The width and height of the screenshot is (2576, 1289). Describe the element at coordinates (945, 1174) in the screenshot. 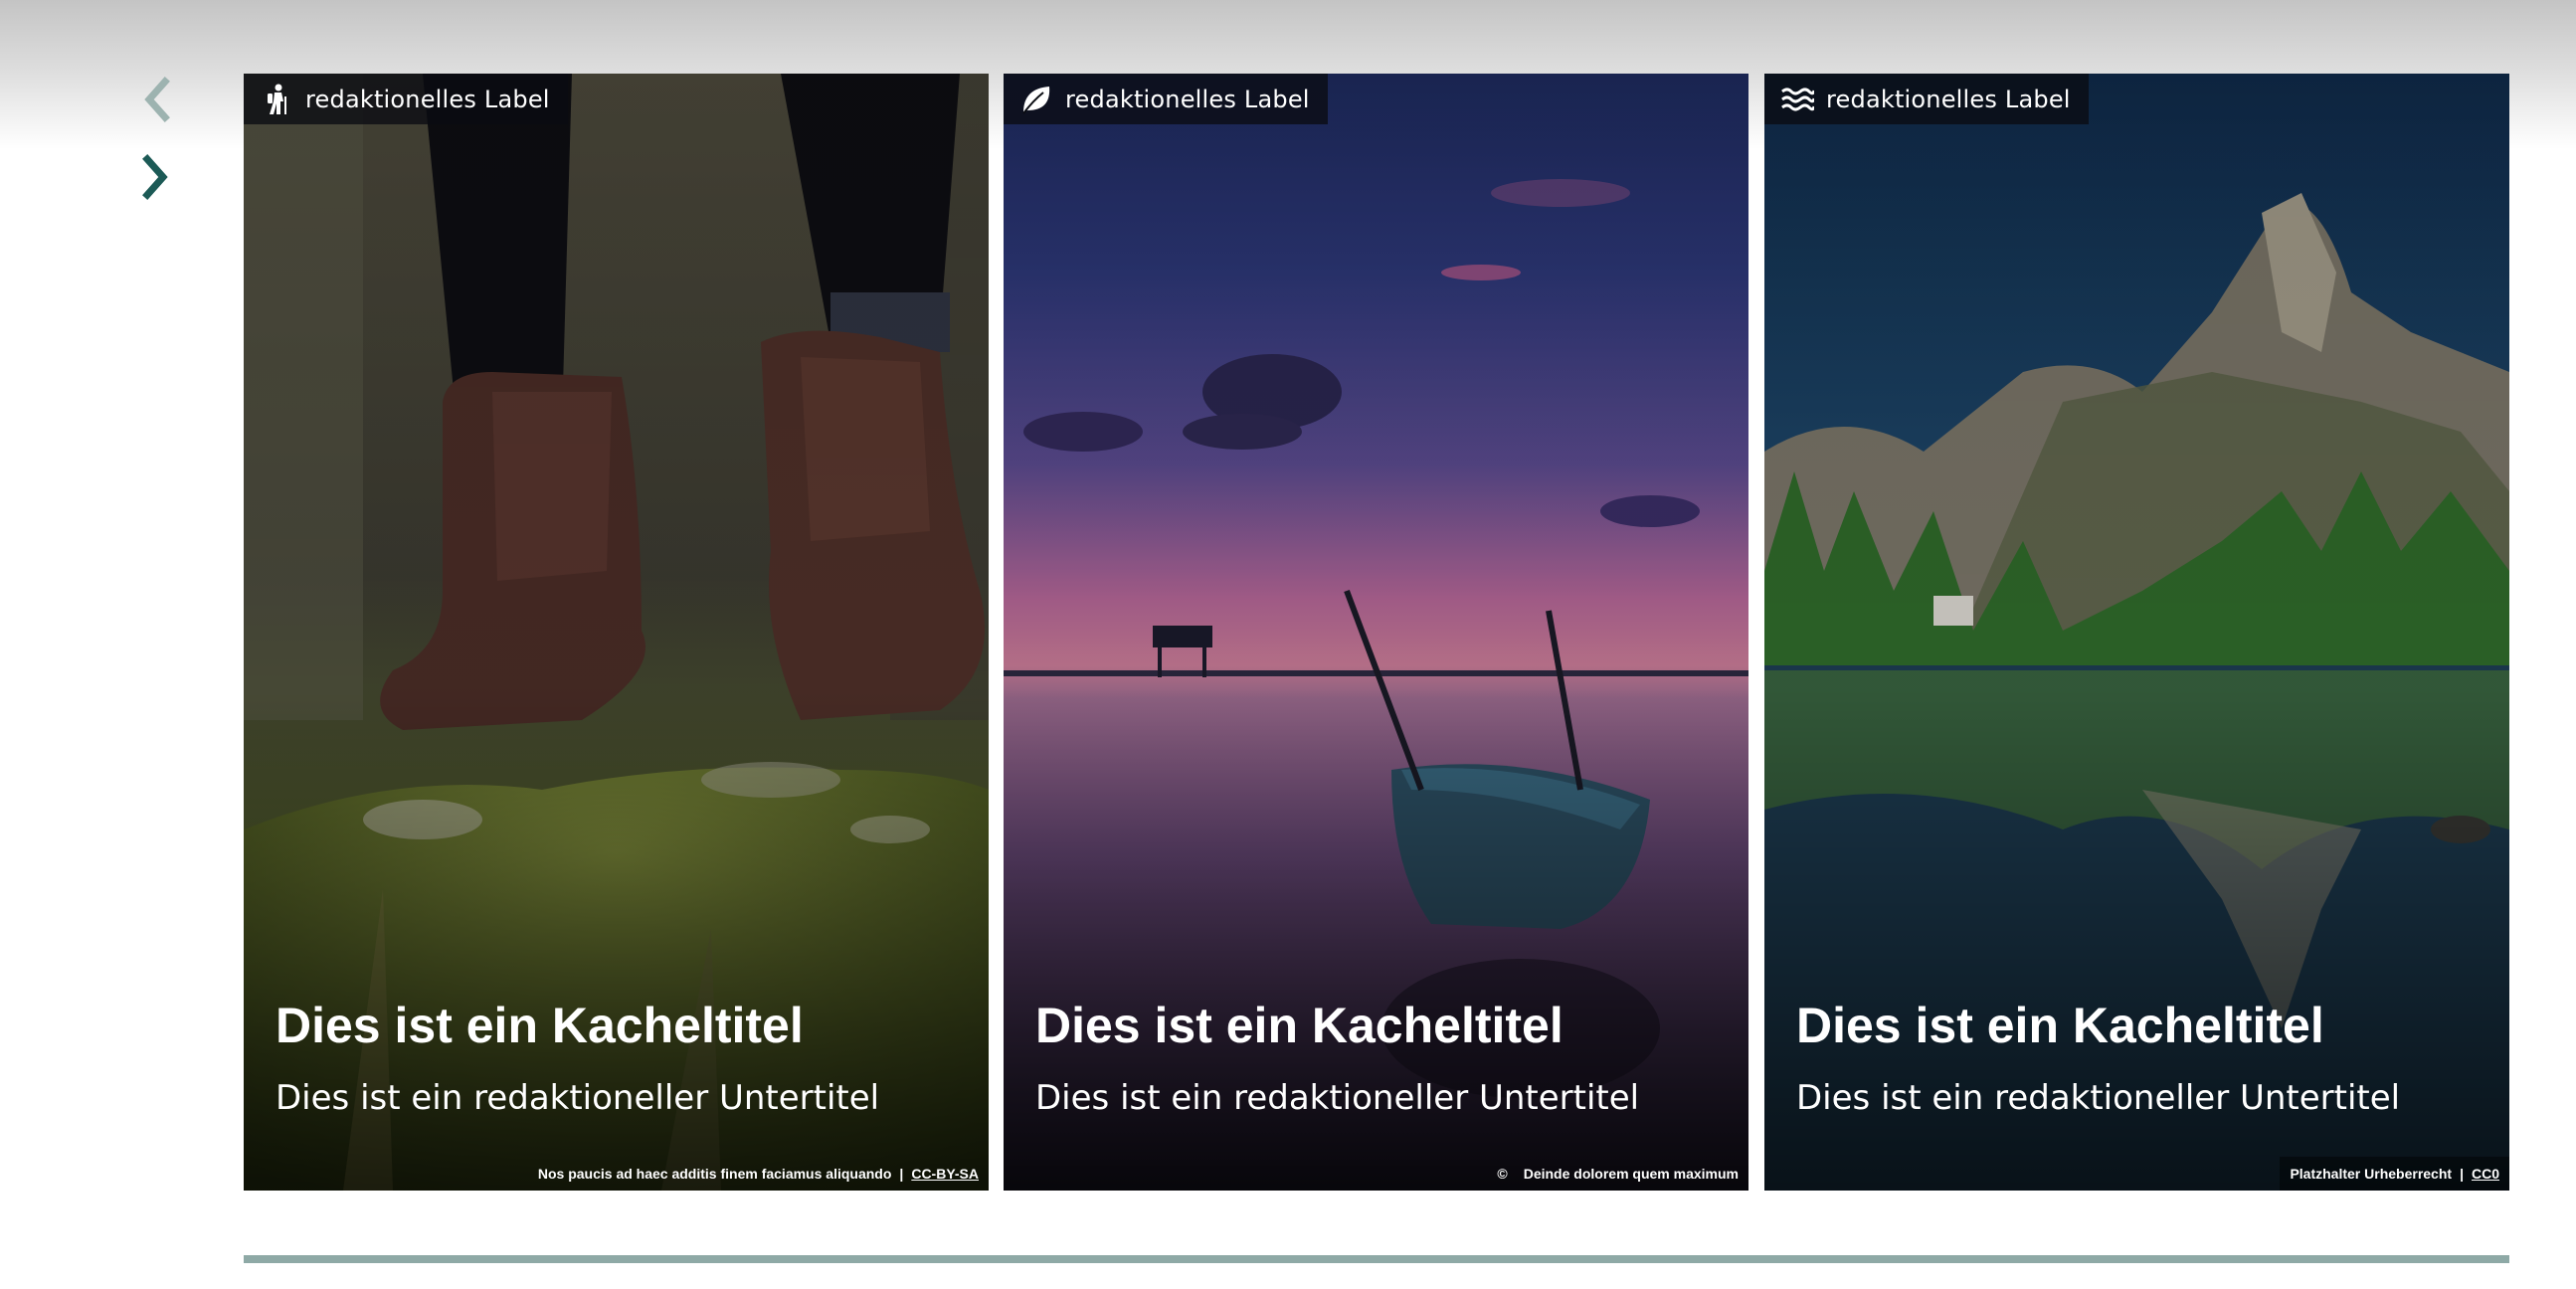

I see `license-link: CC-BY-SA` at that location.